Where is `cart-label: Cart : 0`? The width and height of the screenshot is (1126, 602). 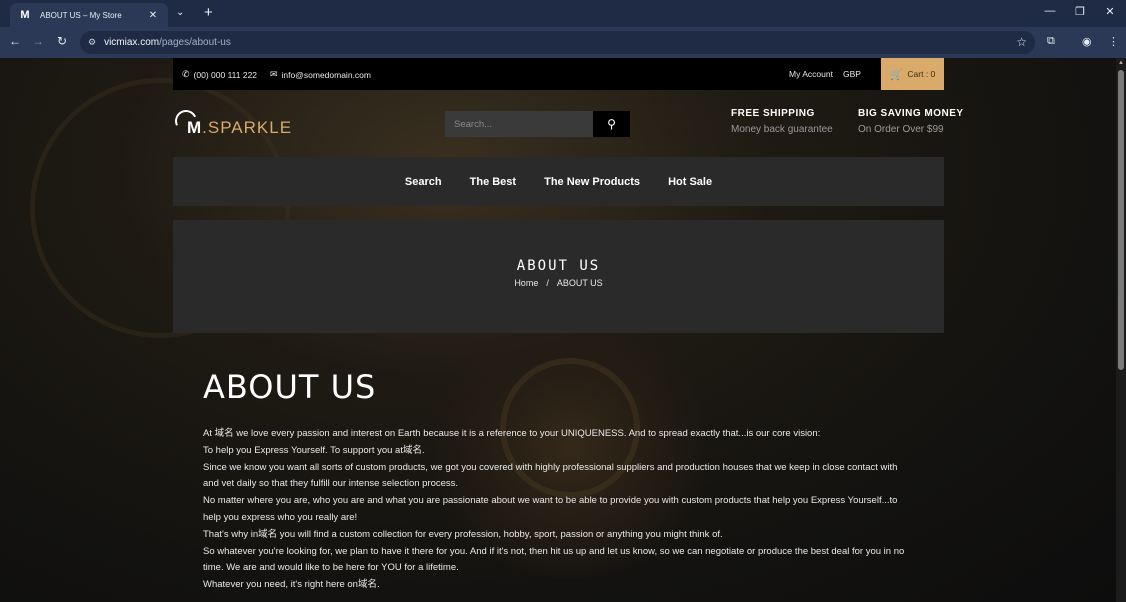 cart-label: Cart : 0 is located at coordinates (921, 74).